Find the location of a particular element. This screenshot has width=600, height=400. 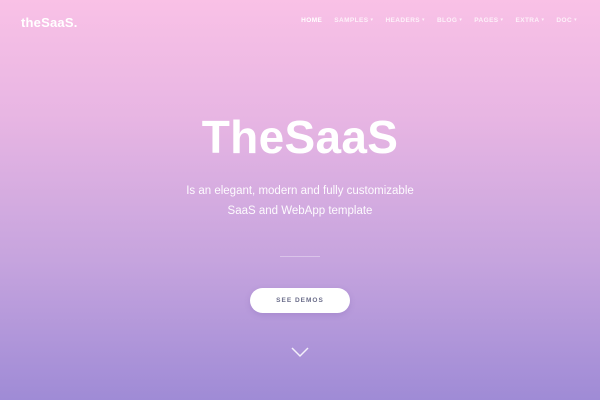

nav-item-doc: DOC ▾ is located at coordinates (566, 20).